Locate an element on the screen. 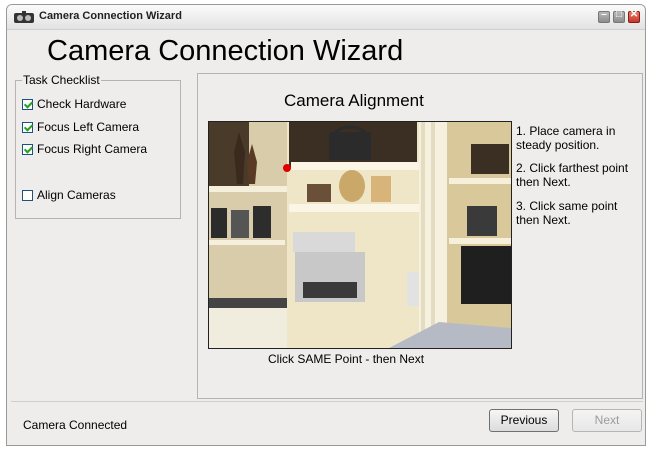 This screenshot has height=451, width=652. camera-app-icon is located at coordinates (24, 17).